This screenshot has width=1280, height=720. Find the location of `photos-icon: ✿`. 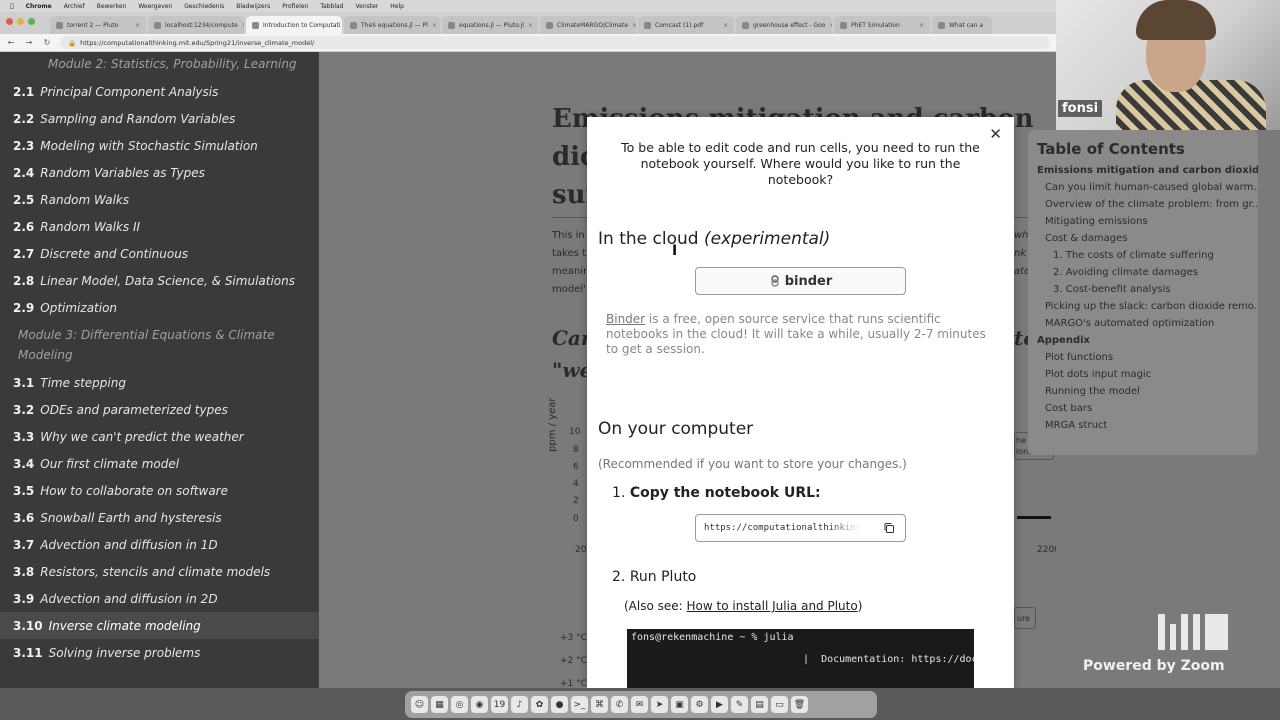

photos-icon: ✿ is located at coordinates (539, 704).